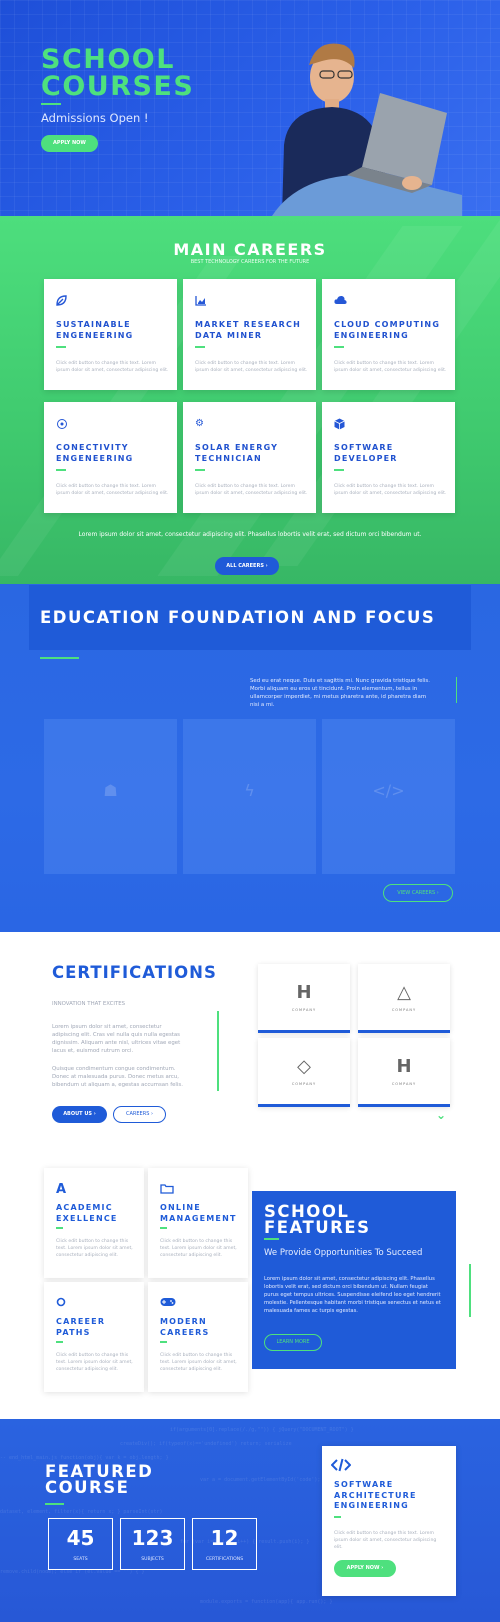 This screenshot has height=1622, width=500. I want to click on career-title: SOLAR ENERGY TECHNICIAN, so click(237, 453).